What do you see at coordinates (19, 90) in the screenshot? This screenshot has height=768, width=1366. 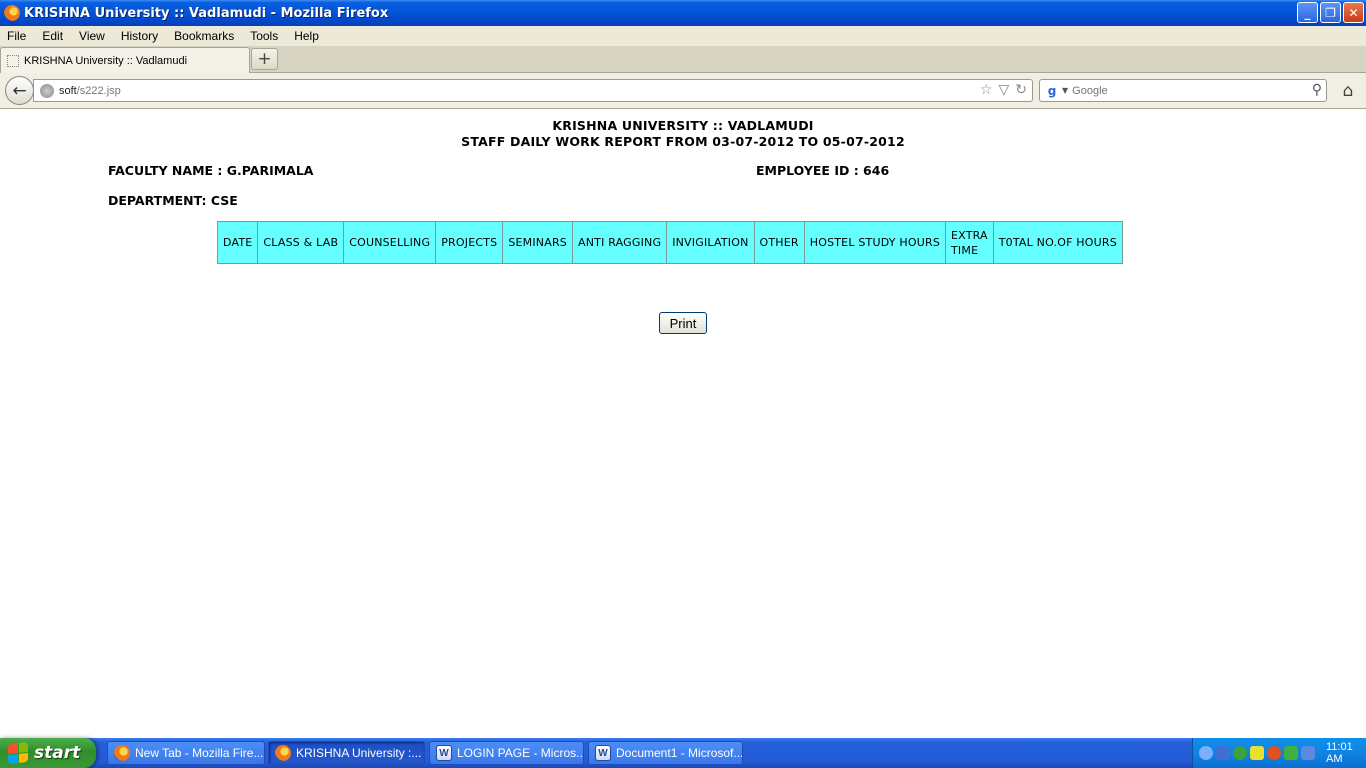 I see `back-button: ←` at bounding box center [19, 90].